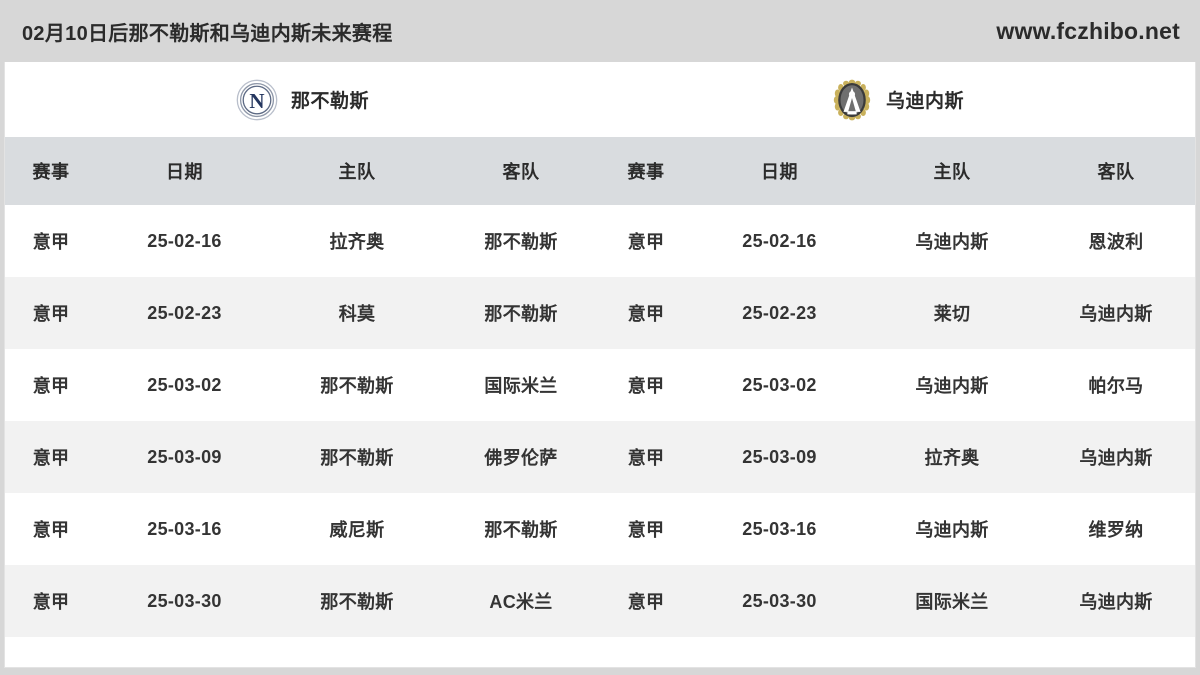  What do you see at coordinates (779, 385) in the screenshot?
I see `cell-date-right: 25-03-02` at bounding box center [779, 385].